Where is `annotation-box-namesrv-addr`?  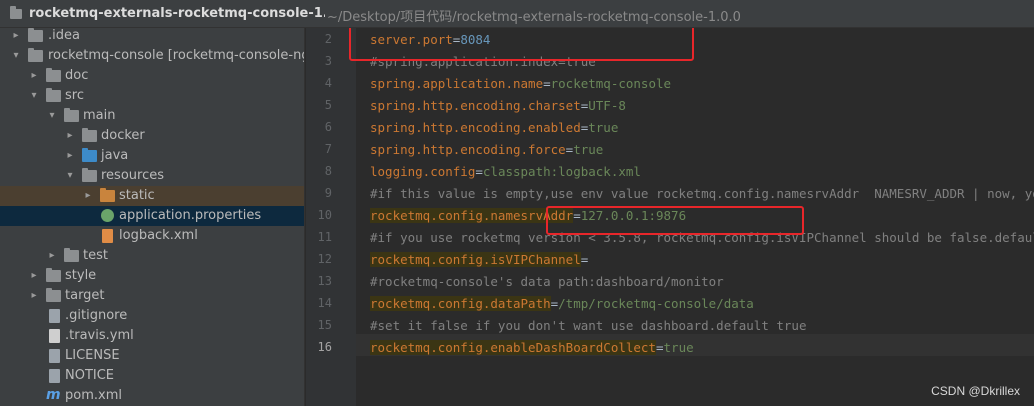 annotation-box-namesrv-addr is located at coordinates (675, 220).